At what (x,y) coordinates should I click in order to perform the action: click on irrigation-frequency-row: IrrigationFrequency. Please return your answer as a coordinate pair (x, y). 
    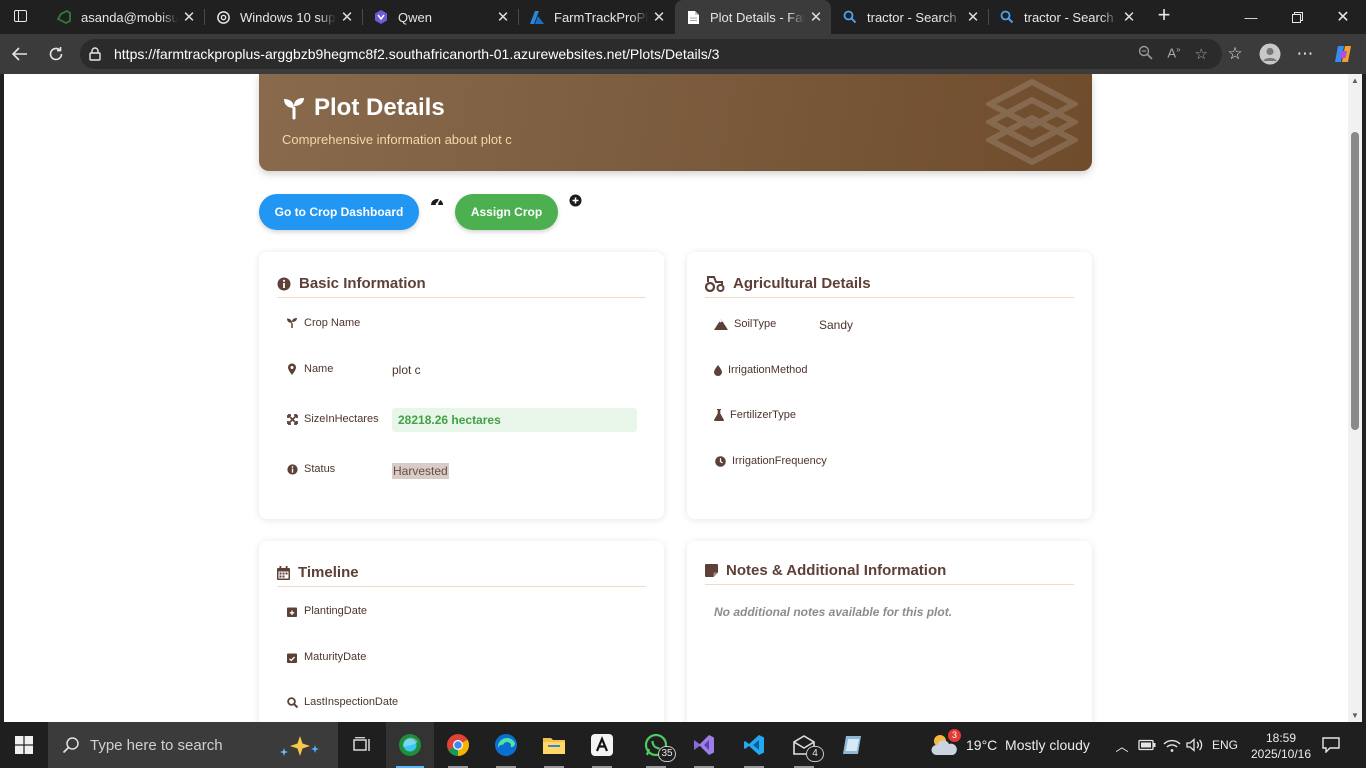
    Looking at the image, I should click on (770, 461).